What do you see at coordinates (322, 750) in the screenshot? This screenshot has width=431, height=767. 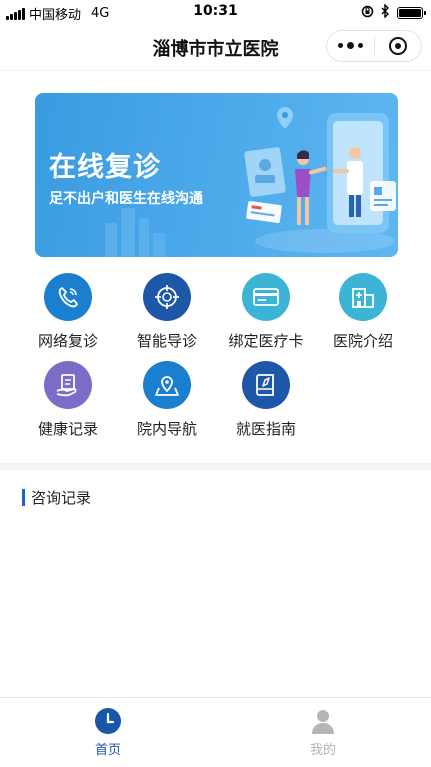 I see `tab-label: 我的` at bounding box center [322, 750].